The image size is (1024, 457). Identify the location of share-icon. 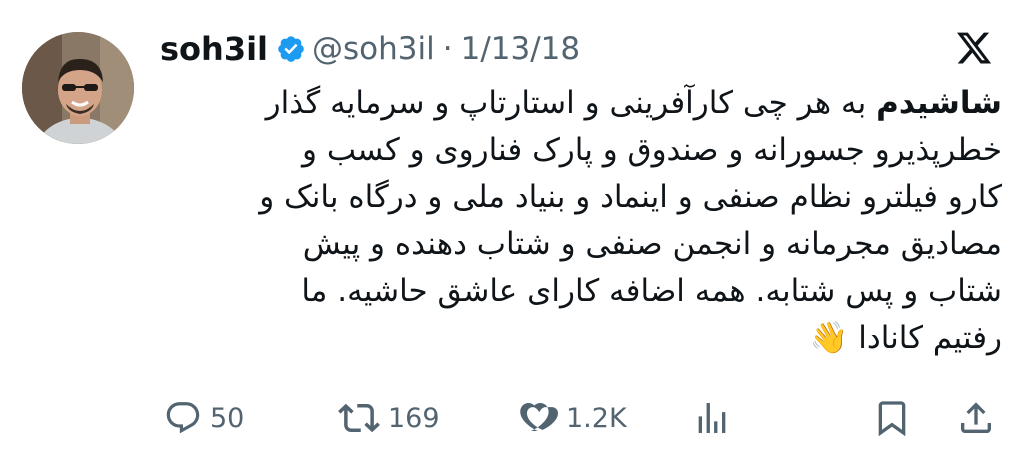
(976, 418).